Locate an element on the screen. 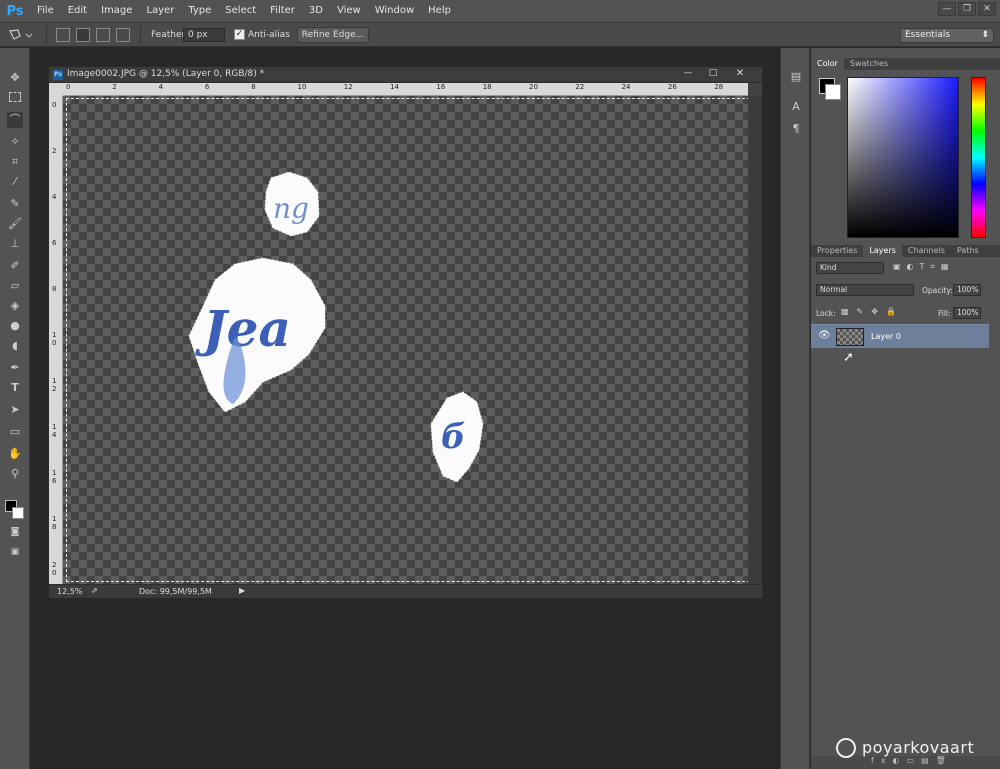 The height and width of the screenshot is (769, 1000). opacity-input: 100% is located at coordinates (967, 290).